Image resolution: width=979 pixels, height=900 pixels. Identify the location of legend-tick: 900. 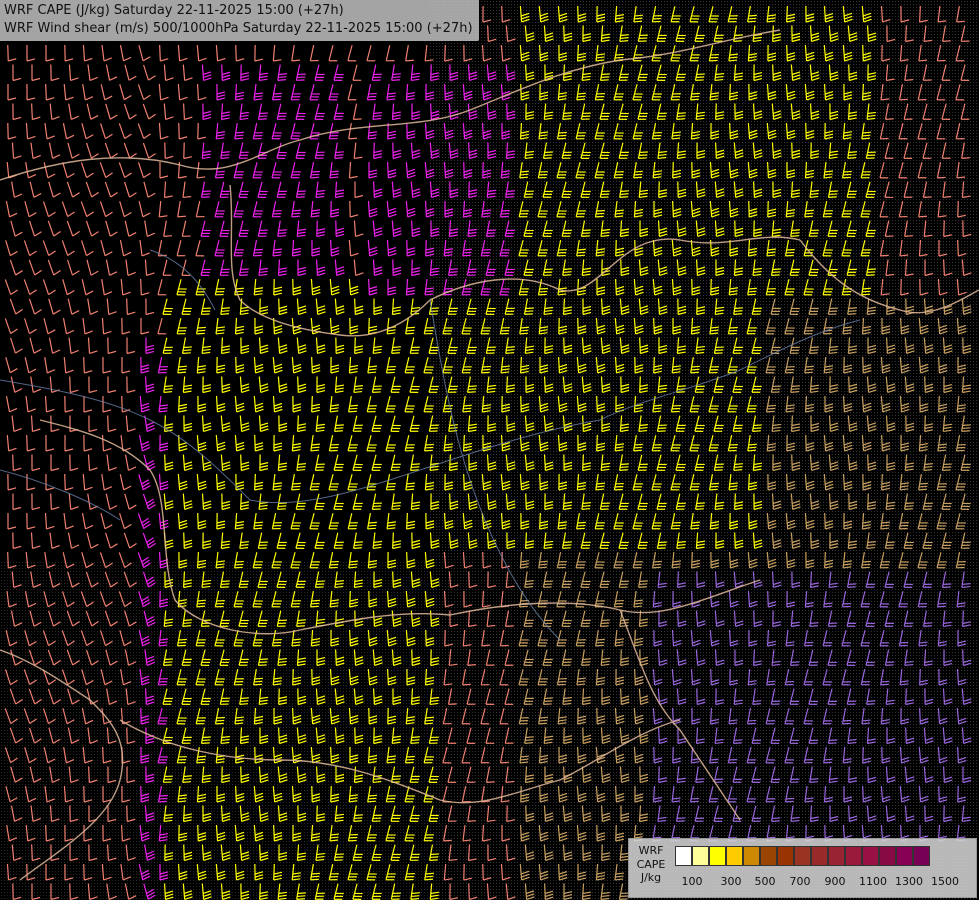
(835, 881).